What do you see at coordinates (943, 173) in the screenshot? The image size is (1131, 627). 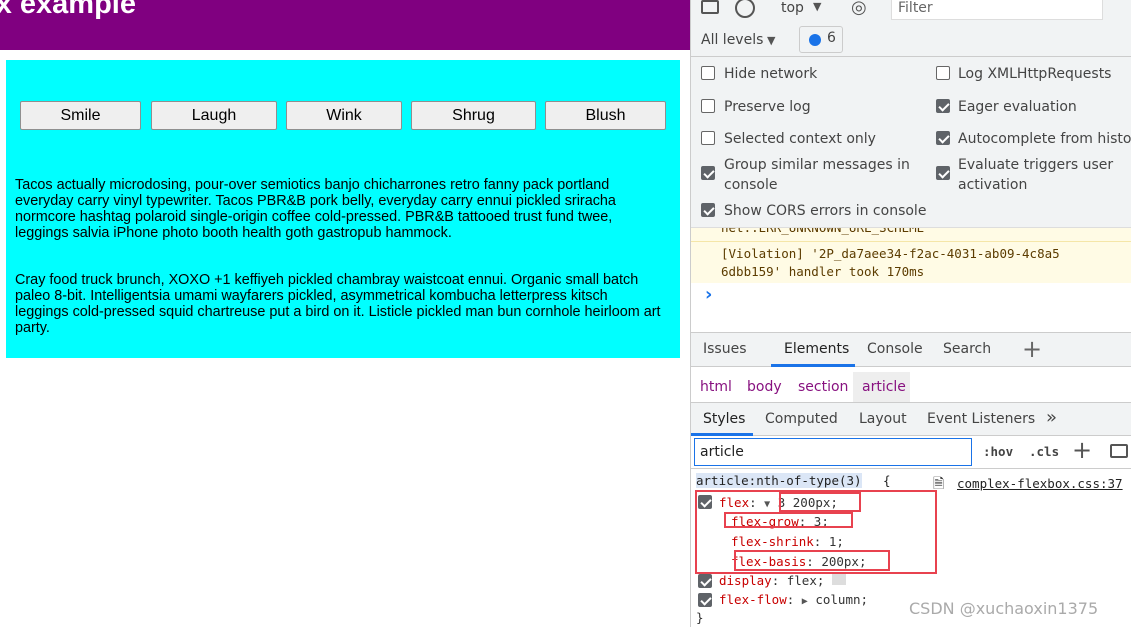 I see `evaluate-triggers-checkbox` at bounding box center [943, 173].